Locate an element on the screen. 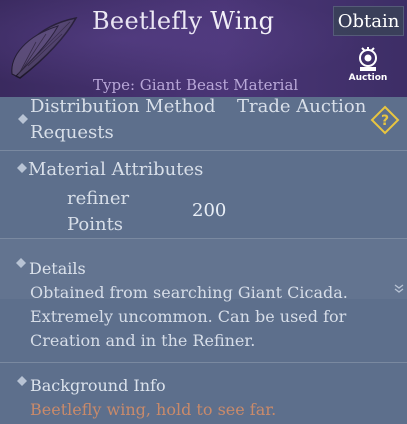 This screenshot has width=407, height=424. refiner-label-2: Points is located at coordinates (95, 224).